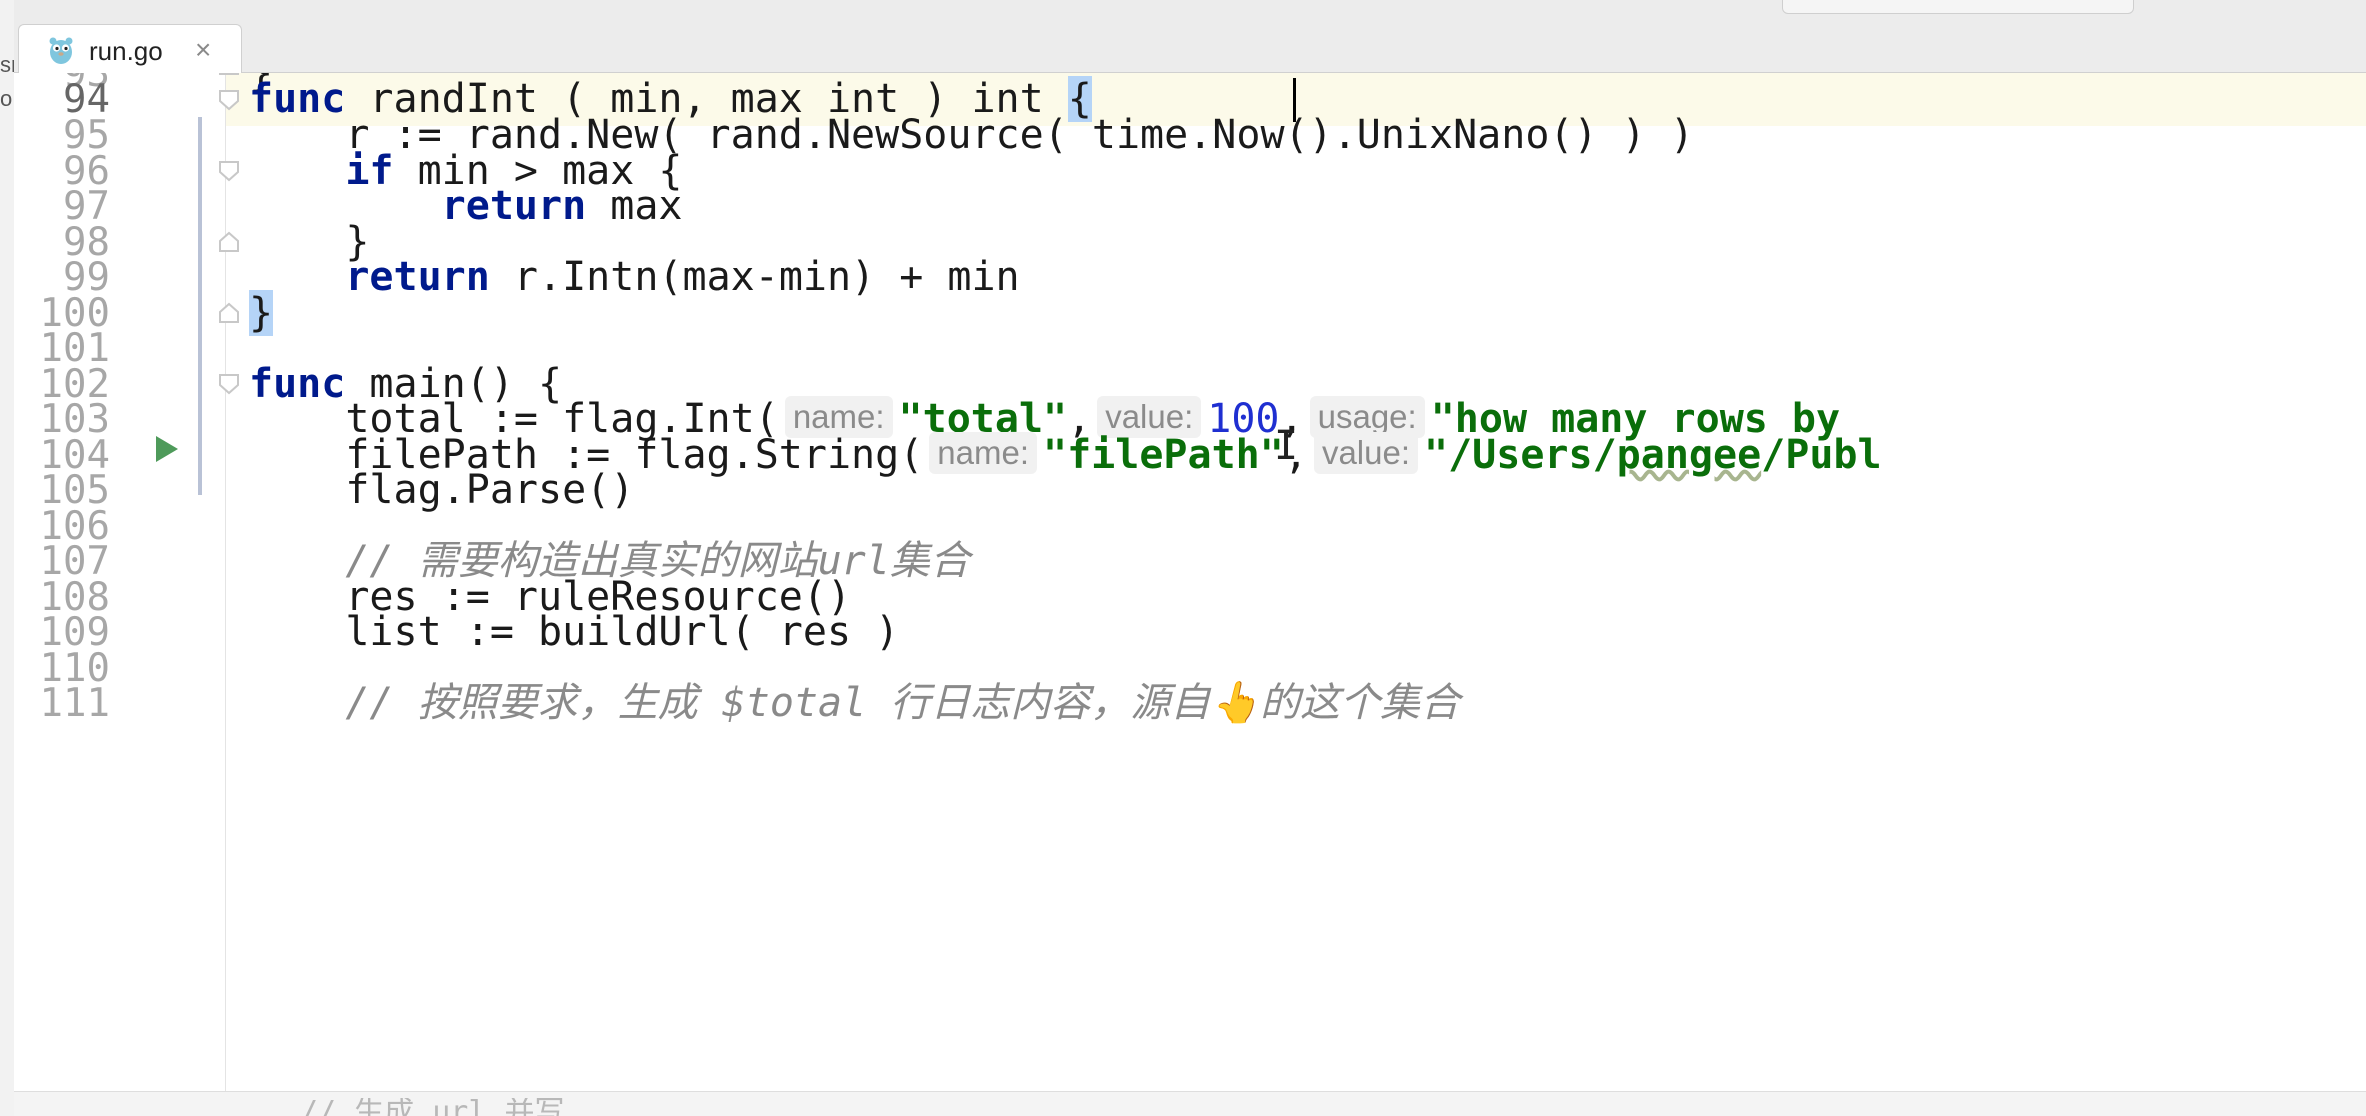  Describe the element at coordinates (1365, 453) in the screenshot. I see `param-hint: value:` at that location.